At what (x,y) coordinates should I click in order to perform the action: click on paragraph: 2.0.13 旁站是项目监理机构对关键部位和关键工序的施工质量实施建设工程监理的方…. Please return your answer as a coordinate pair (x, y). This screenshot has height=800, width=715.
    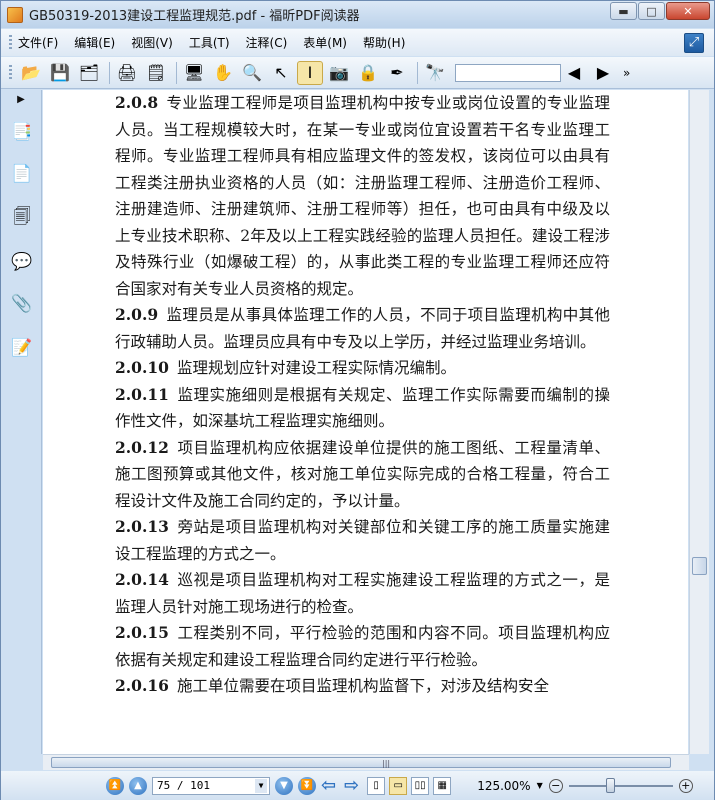
    Looking at the image, I should click on (362, 540).